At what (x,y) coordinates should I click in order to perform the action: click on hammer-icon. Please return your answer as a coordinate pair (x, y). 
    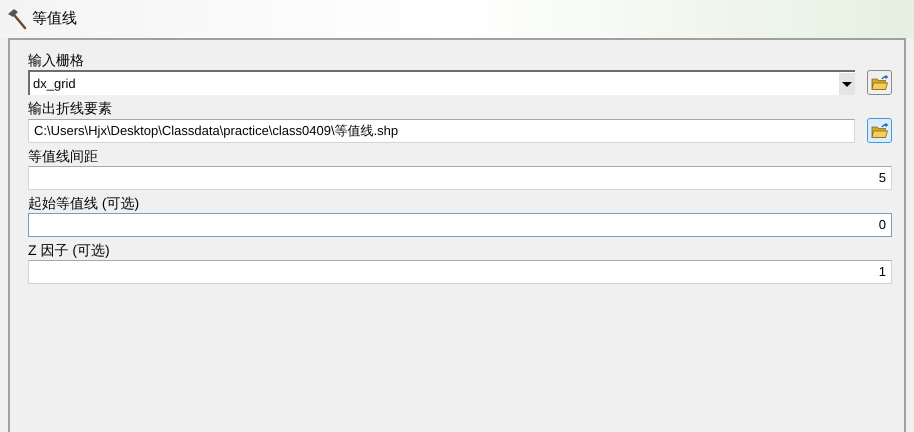
    Looking at the image, I should click on (17, 19).